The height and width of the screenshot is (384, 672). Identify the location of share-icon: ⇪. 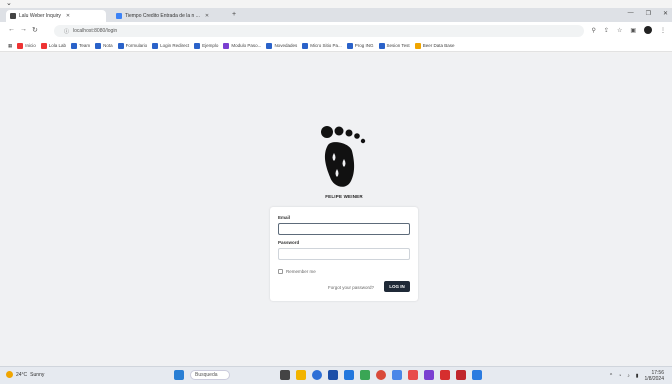
(606, 30).